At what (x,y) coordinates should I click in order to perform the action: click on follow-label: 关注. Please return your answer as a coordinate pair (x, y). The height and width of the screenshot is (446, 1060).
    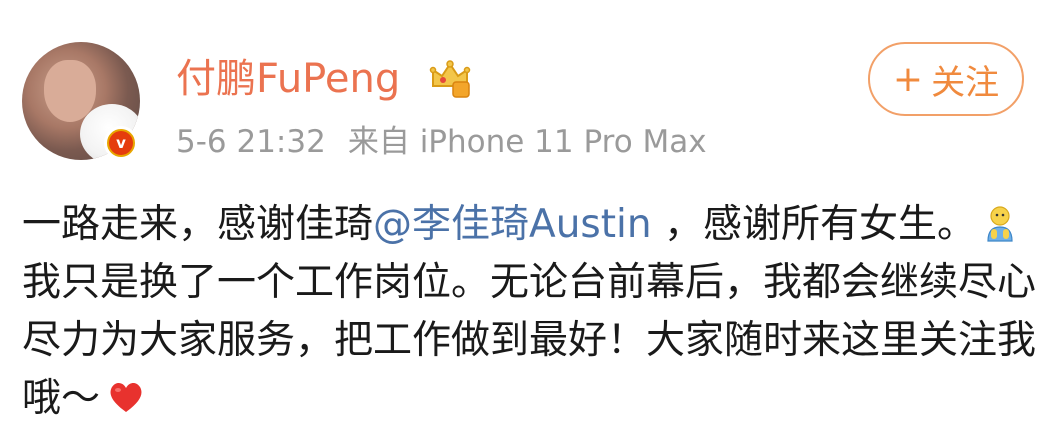
    Looking at the image, I should click on (965, 82).